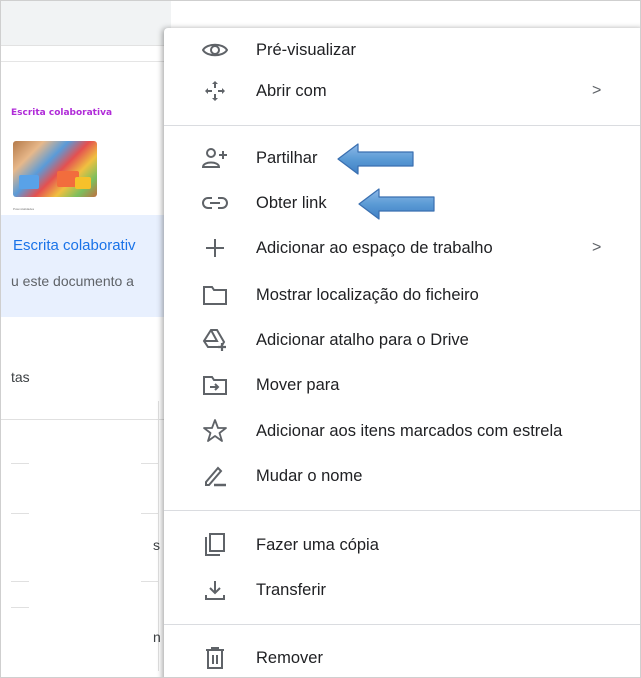  I want to click on thumbnail-caption: Potencialidades, so click(24, 209).